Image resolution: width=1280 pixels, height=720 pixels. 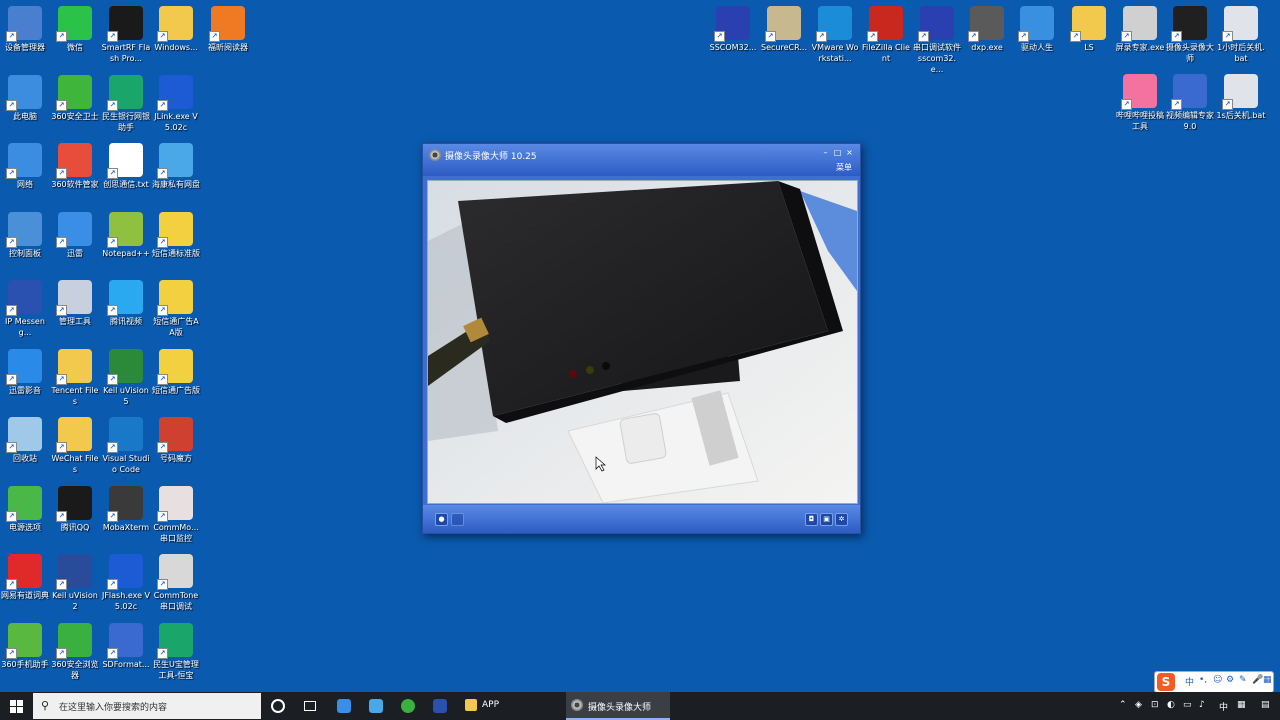 I want to click on desktop-shortcut: ↗ 此电脑, so click(x=25, y=98).